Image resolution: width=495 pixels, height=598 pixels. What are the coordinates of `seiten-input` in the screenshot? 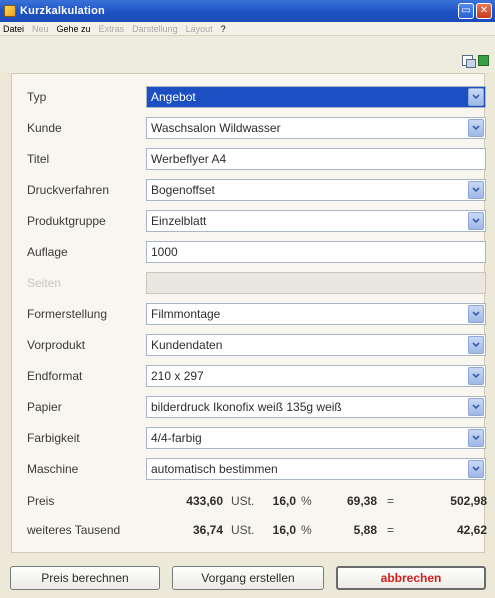 It's located at (316, 283).